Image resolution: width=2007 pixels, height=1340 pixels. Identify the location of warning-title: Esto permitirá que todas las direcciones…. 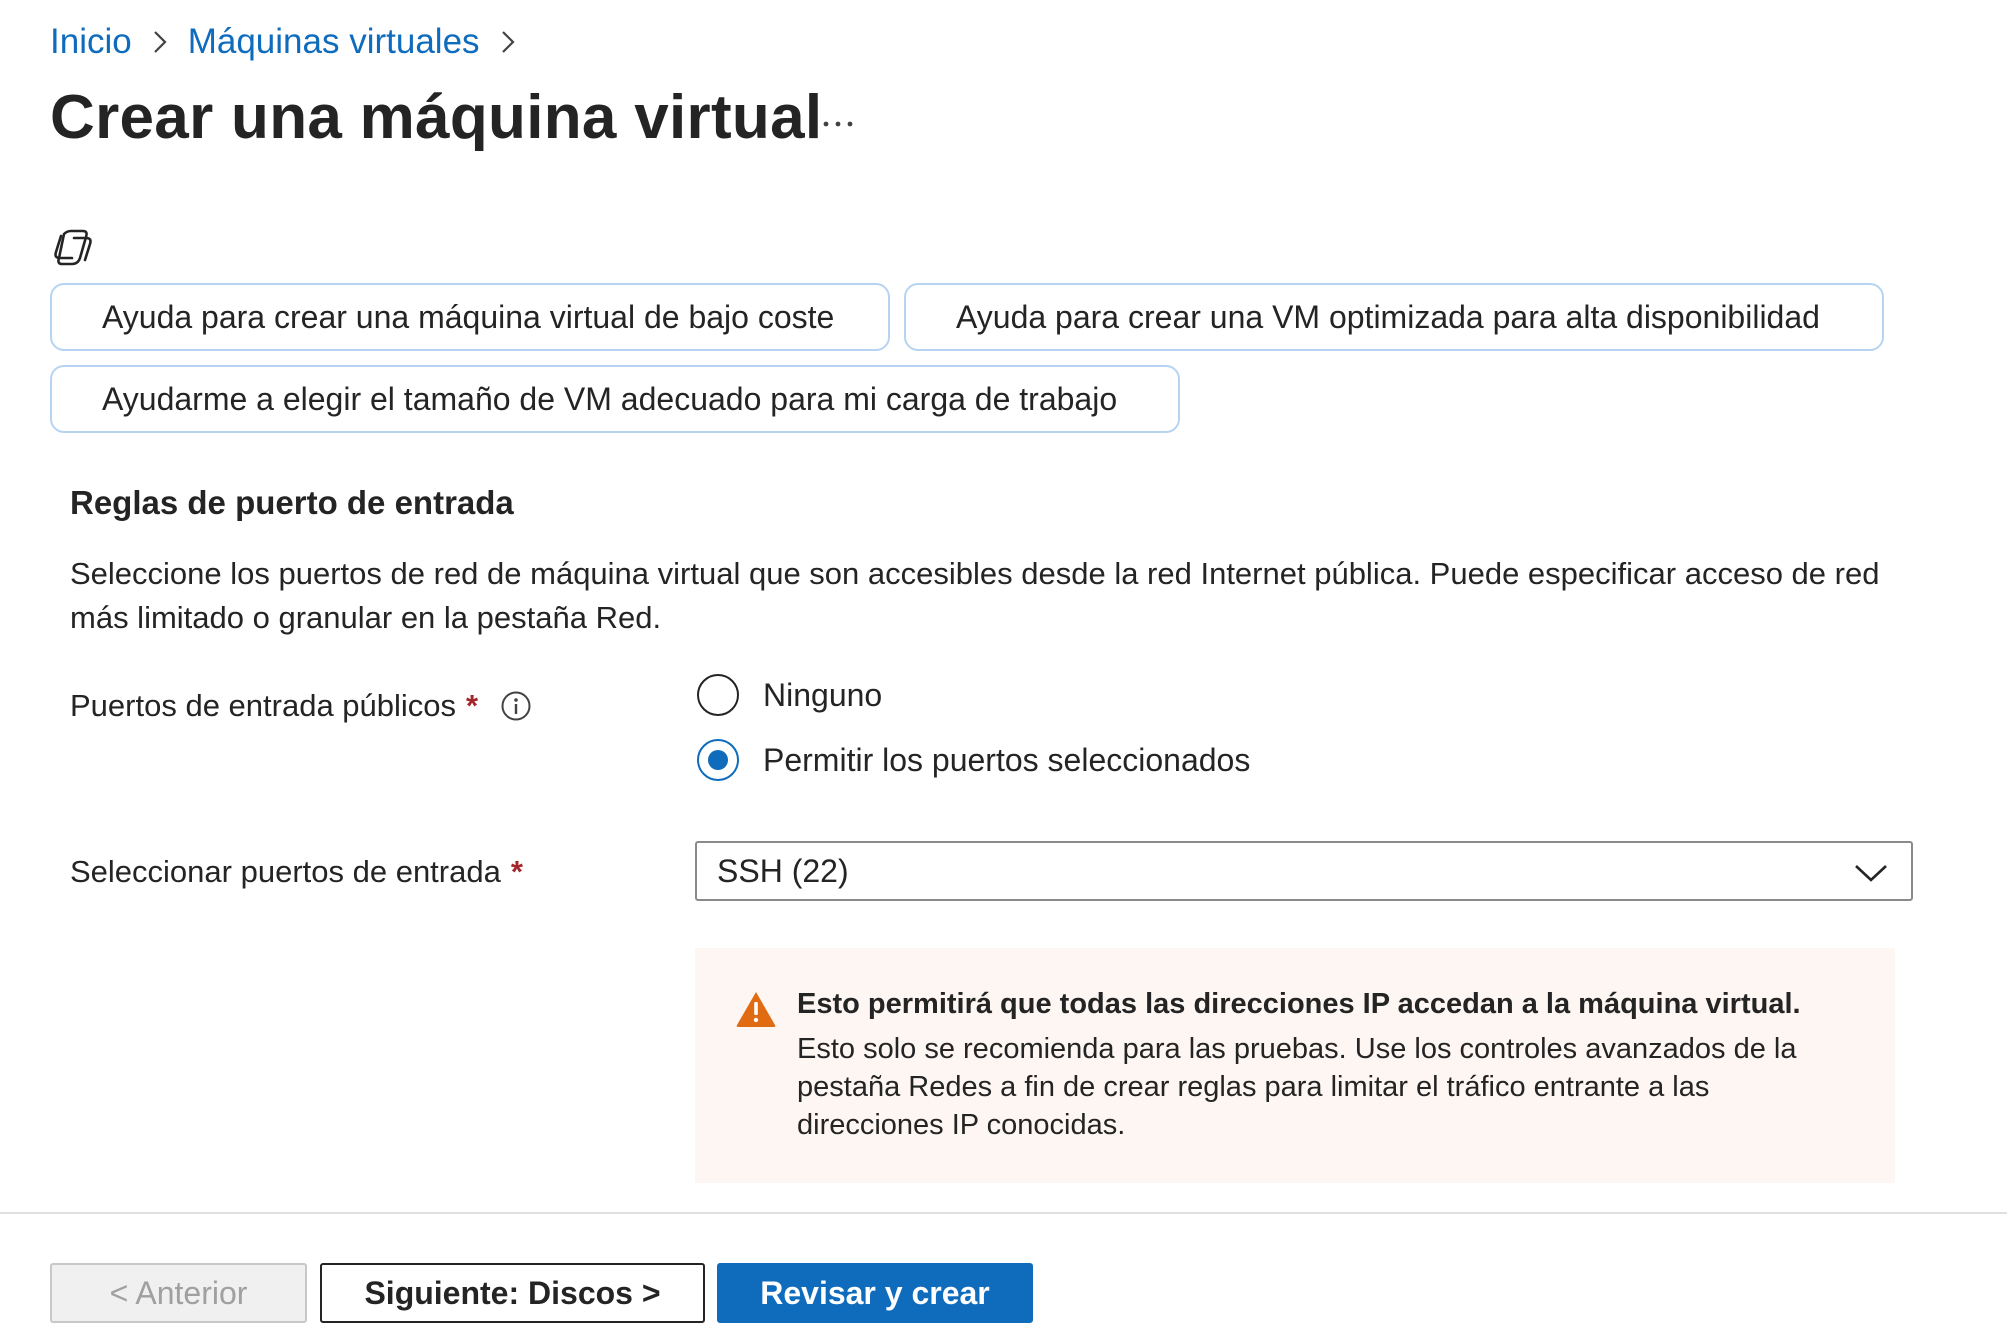
(1299, 1004).